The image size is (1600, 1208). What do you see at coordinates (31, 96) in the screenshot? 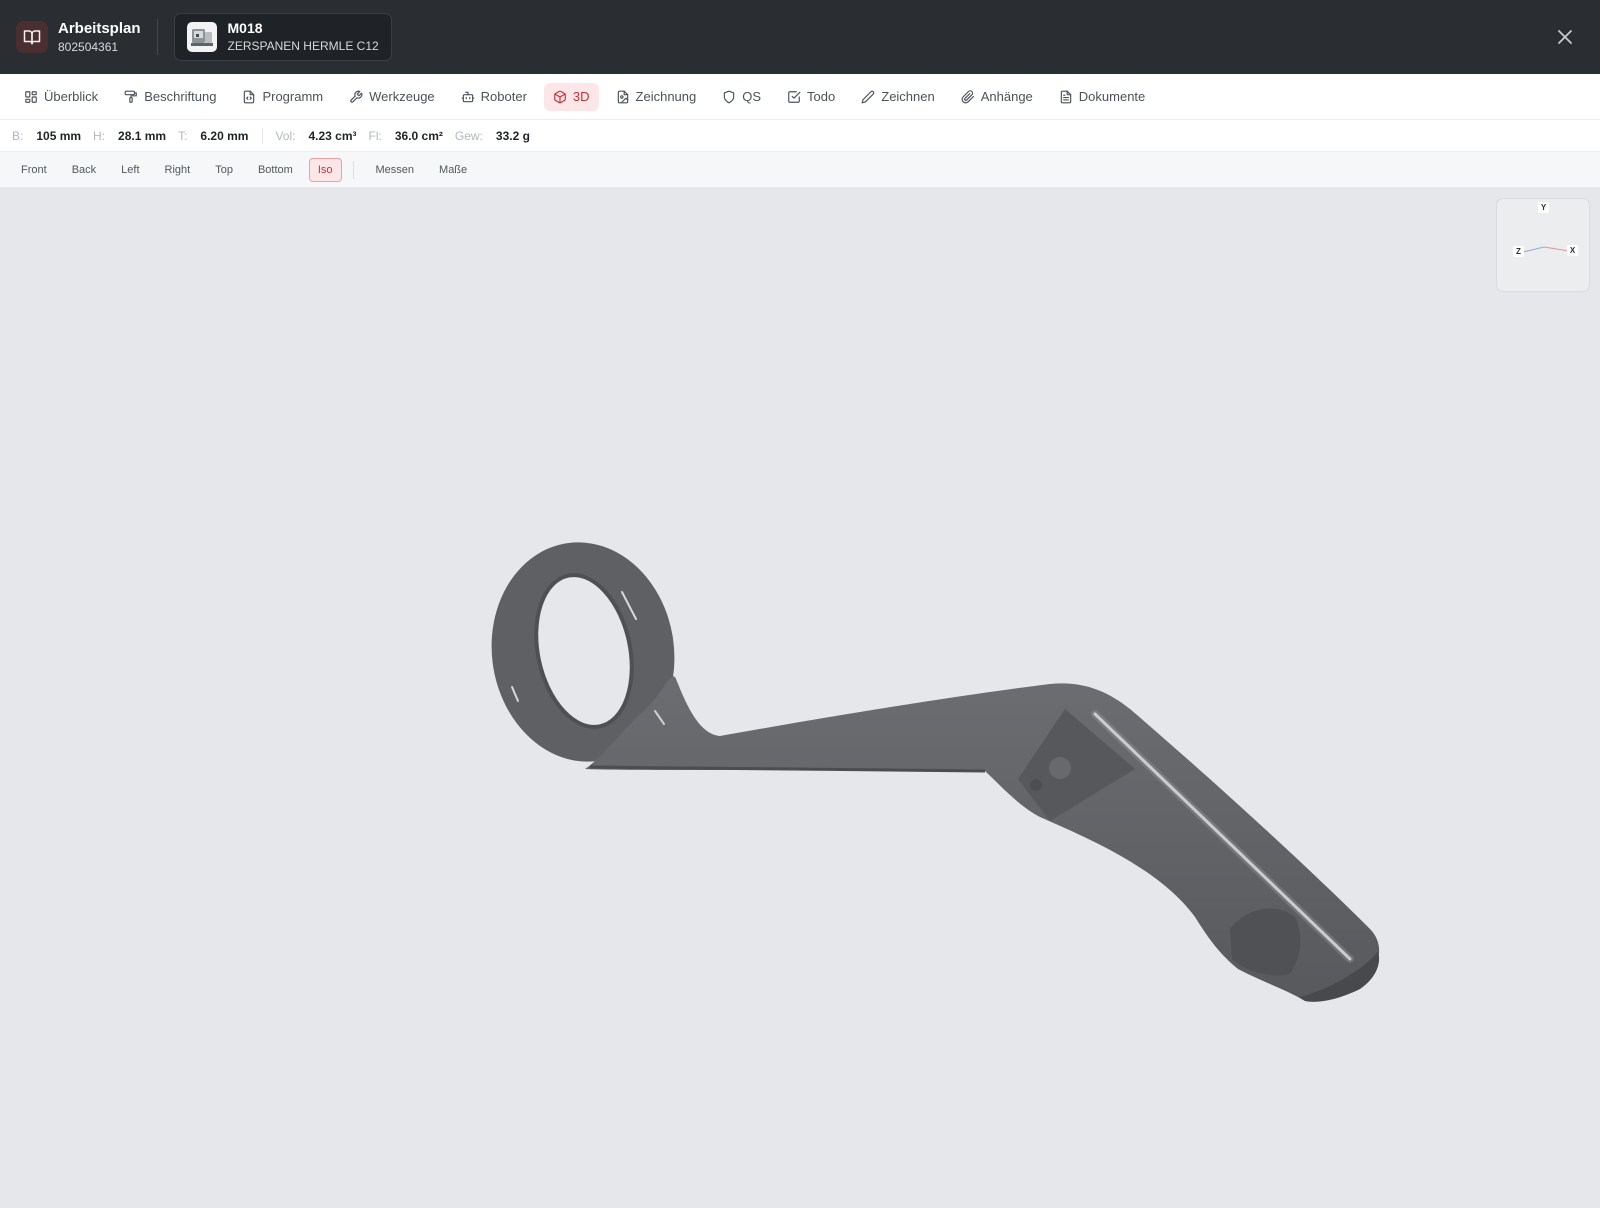
I see `grid-icon` at bounding box center [31, 96].